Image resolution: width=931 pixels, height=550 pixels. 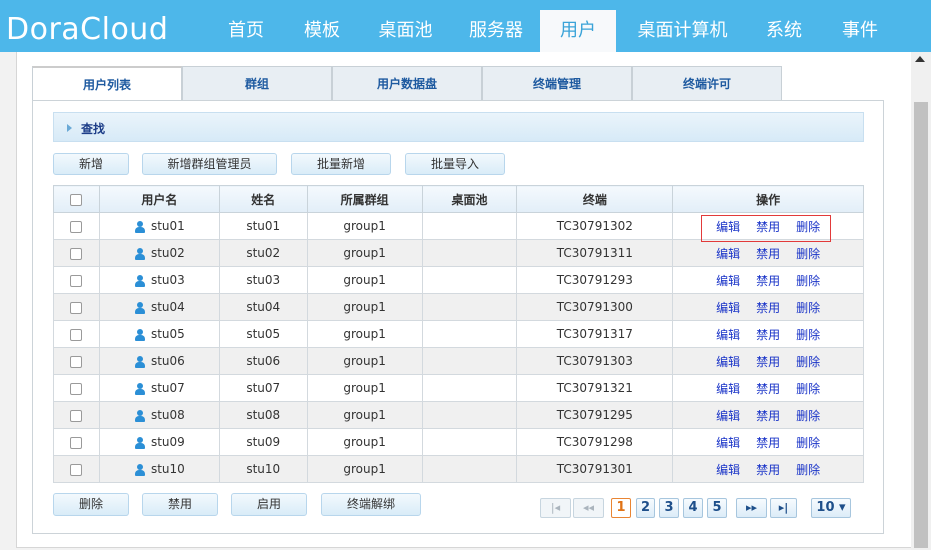 I want to click on table-row: stu07 stu07 group1 TC30791321 编辑 禁用 删除, so click(x=458, y=388).